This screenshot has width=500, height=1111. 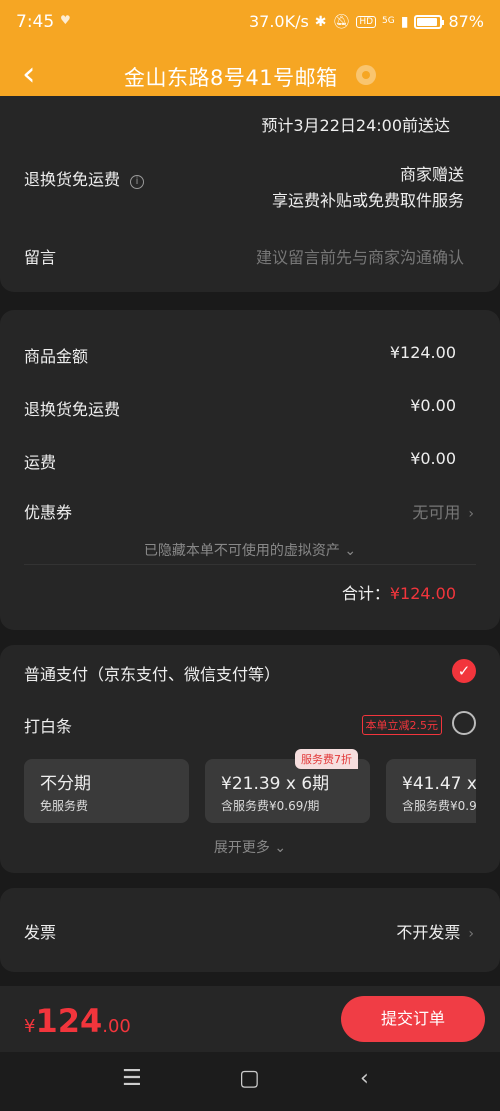 I want to click on status-bar: 7:45 ♥ 37.0K/s ✱ 🔕︎ HD 5G ▮ 87%, so click(x=250, y=22).